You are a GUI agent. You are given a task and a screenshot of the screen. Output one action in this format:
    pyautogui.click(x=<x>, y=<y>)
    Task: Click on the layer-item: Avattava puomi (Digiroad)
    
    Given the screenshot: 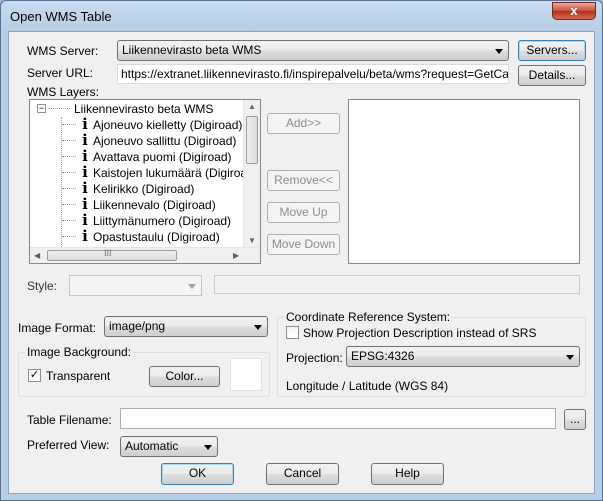 What is the action you would take?
    pyautogui.click(x=162, y=157)
    